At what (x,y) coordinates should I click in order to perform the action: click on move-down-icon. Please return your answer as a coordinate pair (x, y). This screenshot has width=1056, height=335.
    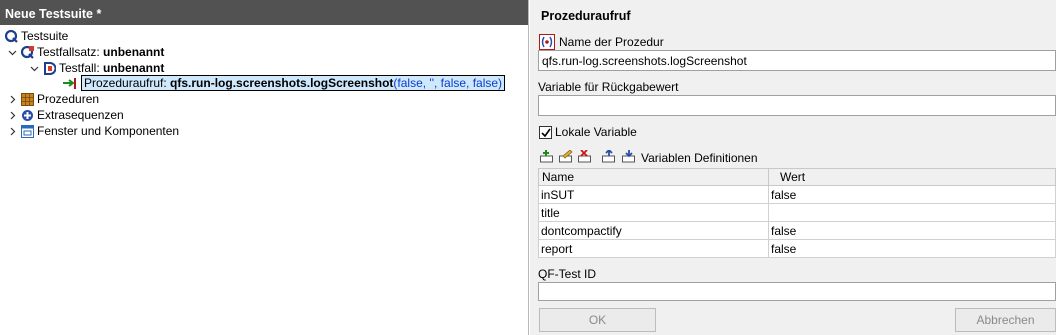
    Looking at the image, I should click on (629, 156).